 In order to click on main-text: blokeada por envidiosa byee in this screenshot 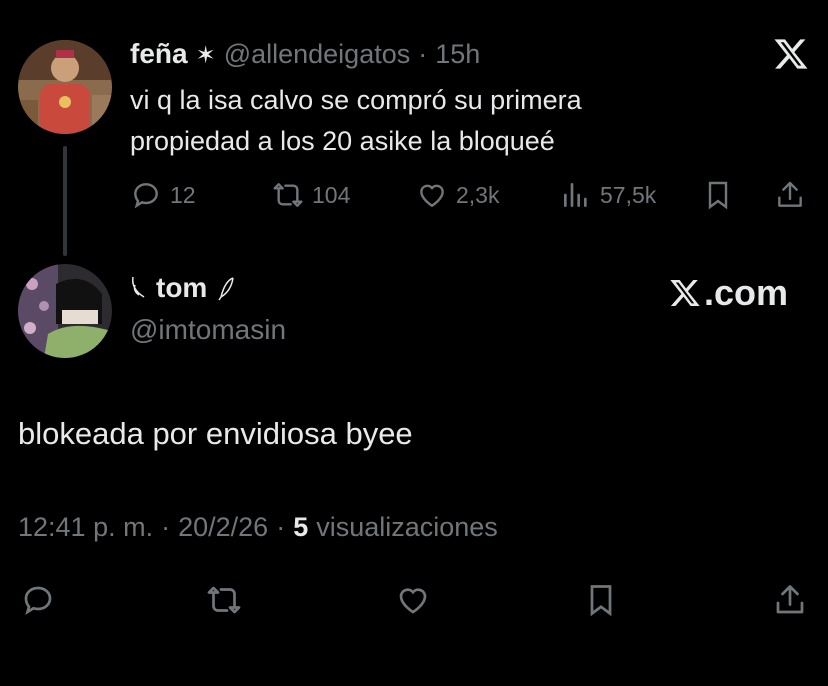, I will do `click(215, 433)`.